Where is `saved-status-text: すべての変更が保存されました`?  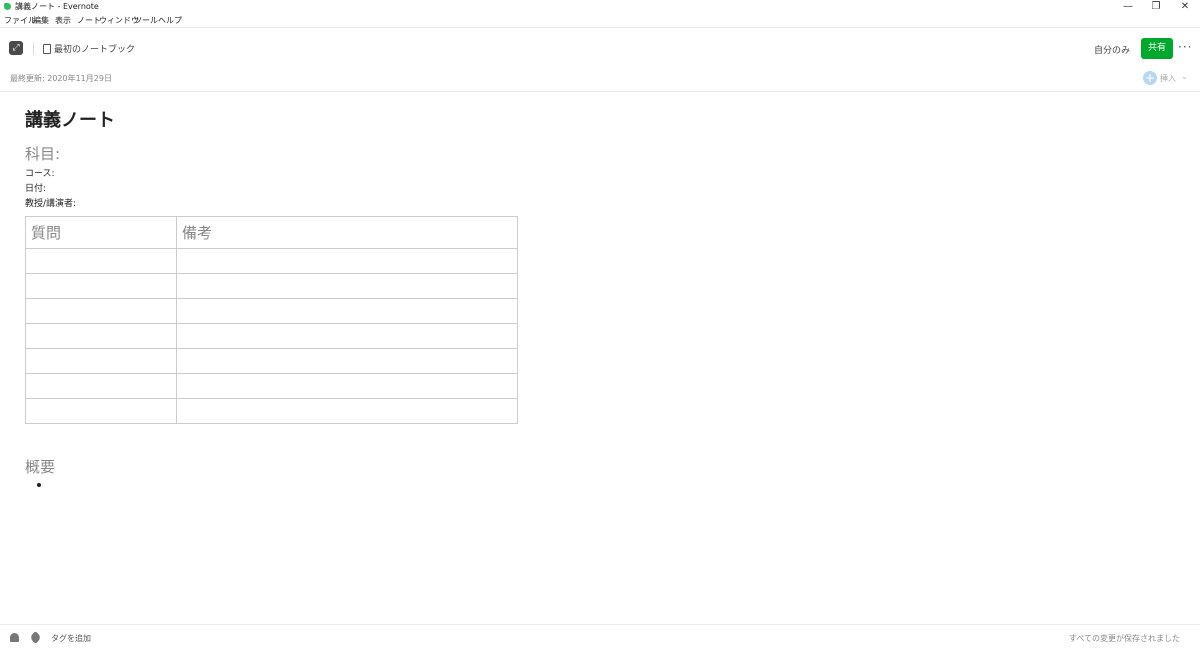 saved-status-text: すべての変更が保存されました is located at coordinates (1124, 638).